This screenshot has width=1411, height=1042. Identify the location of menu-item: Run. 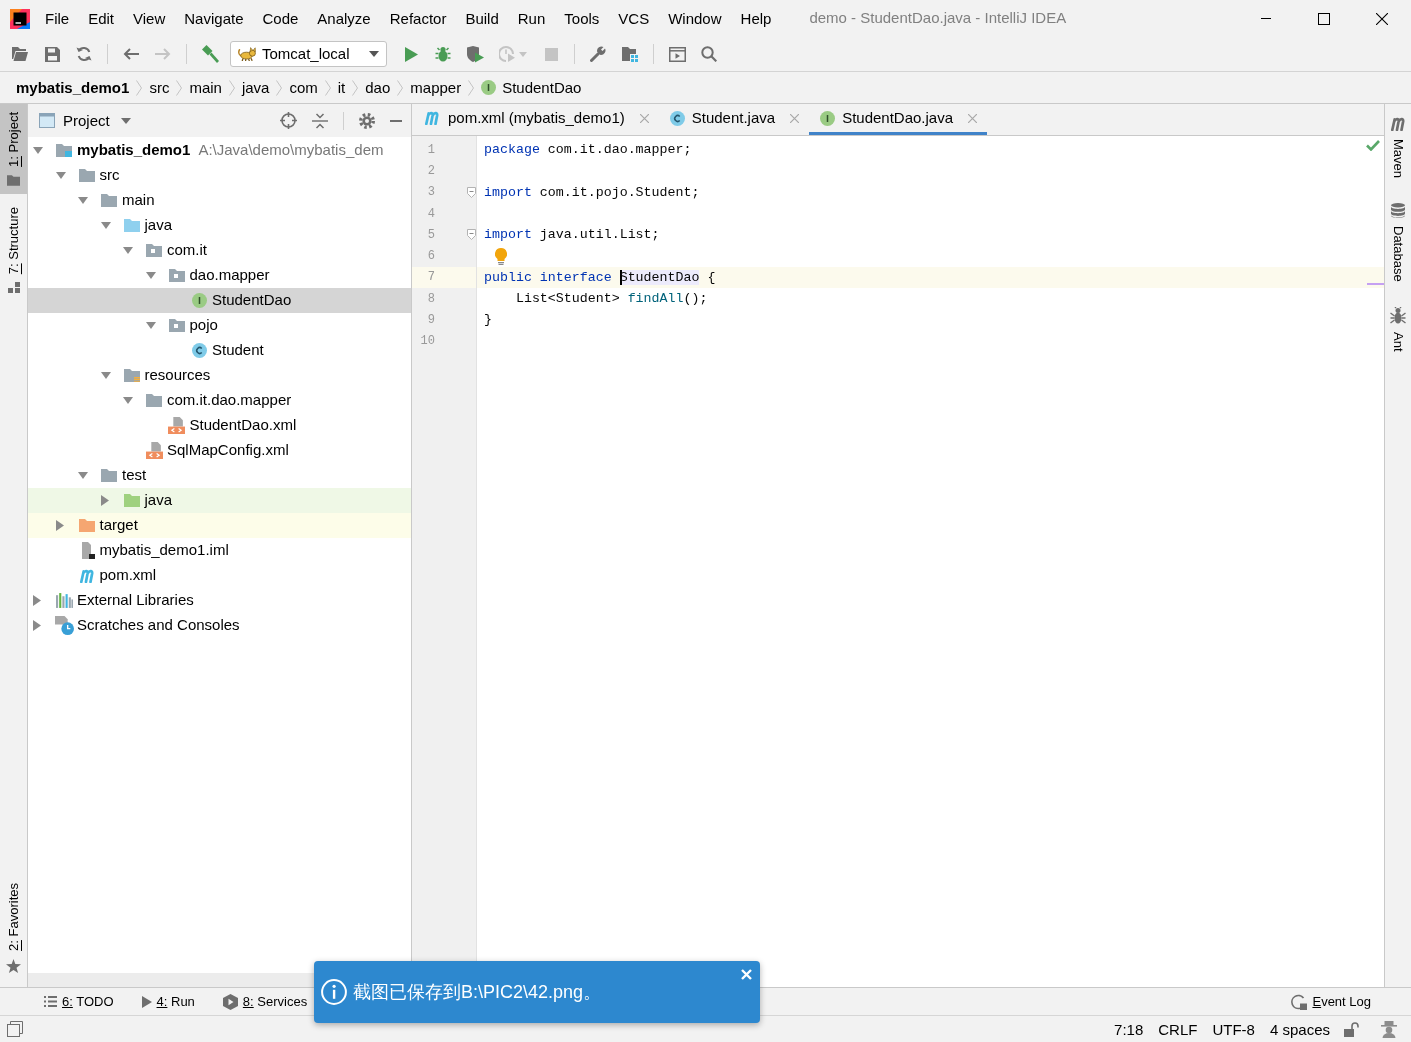
(531, 18).